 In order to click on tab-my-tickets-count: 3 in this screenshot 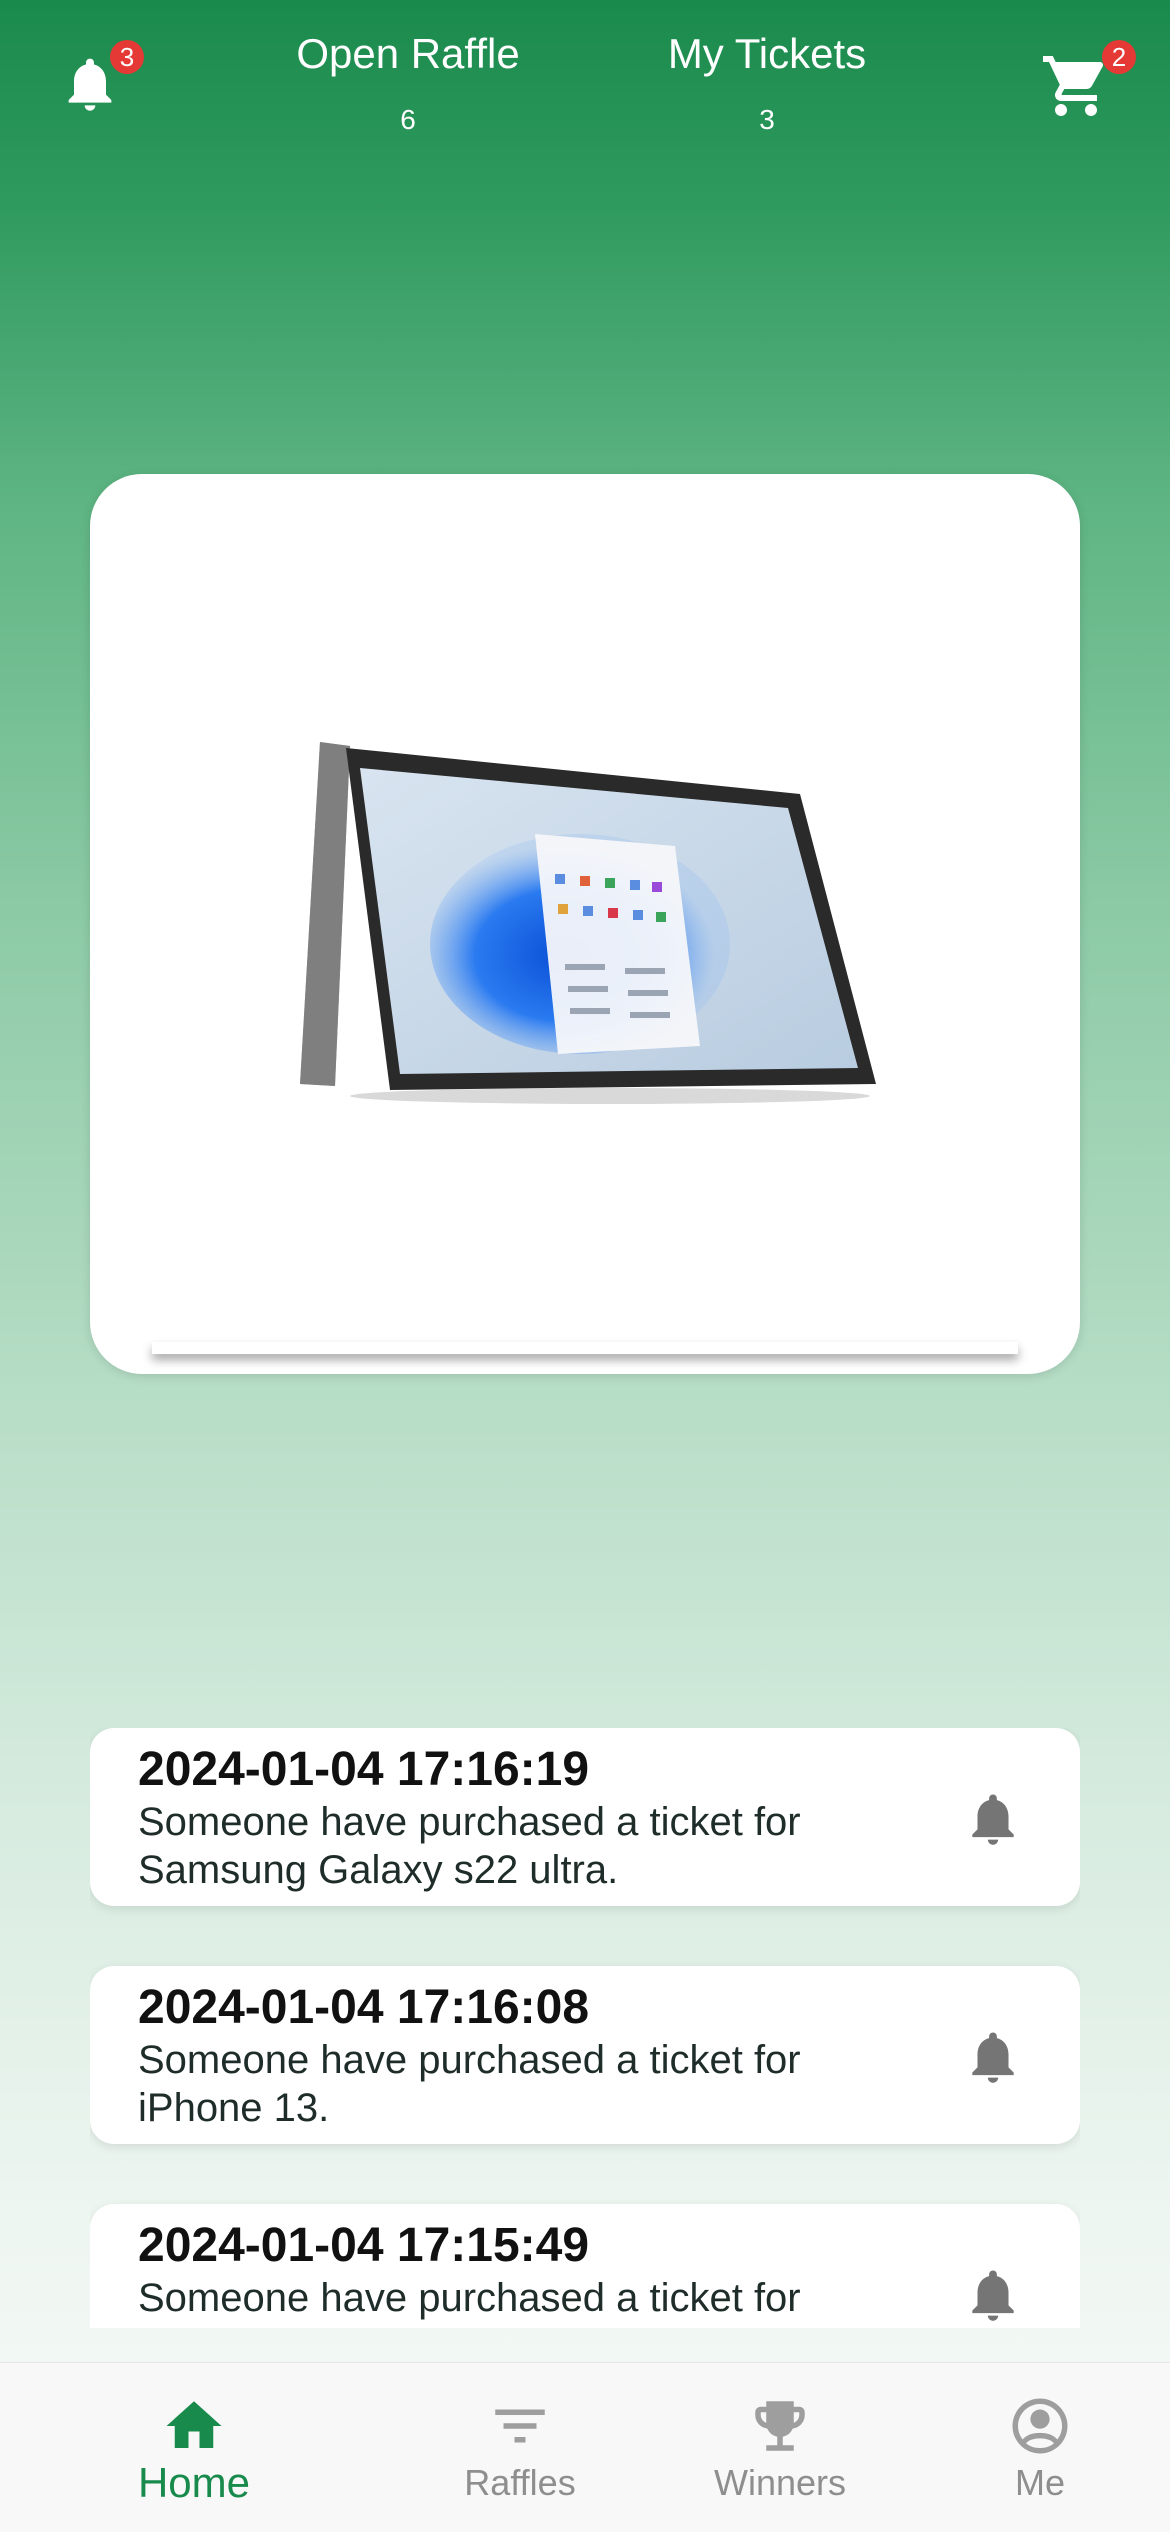, I will do `click(767, 119)`.